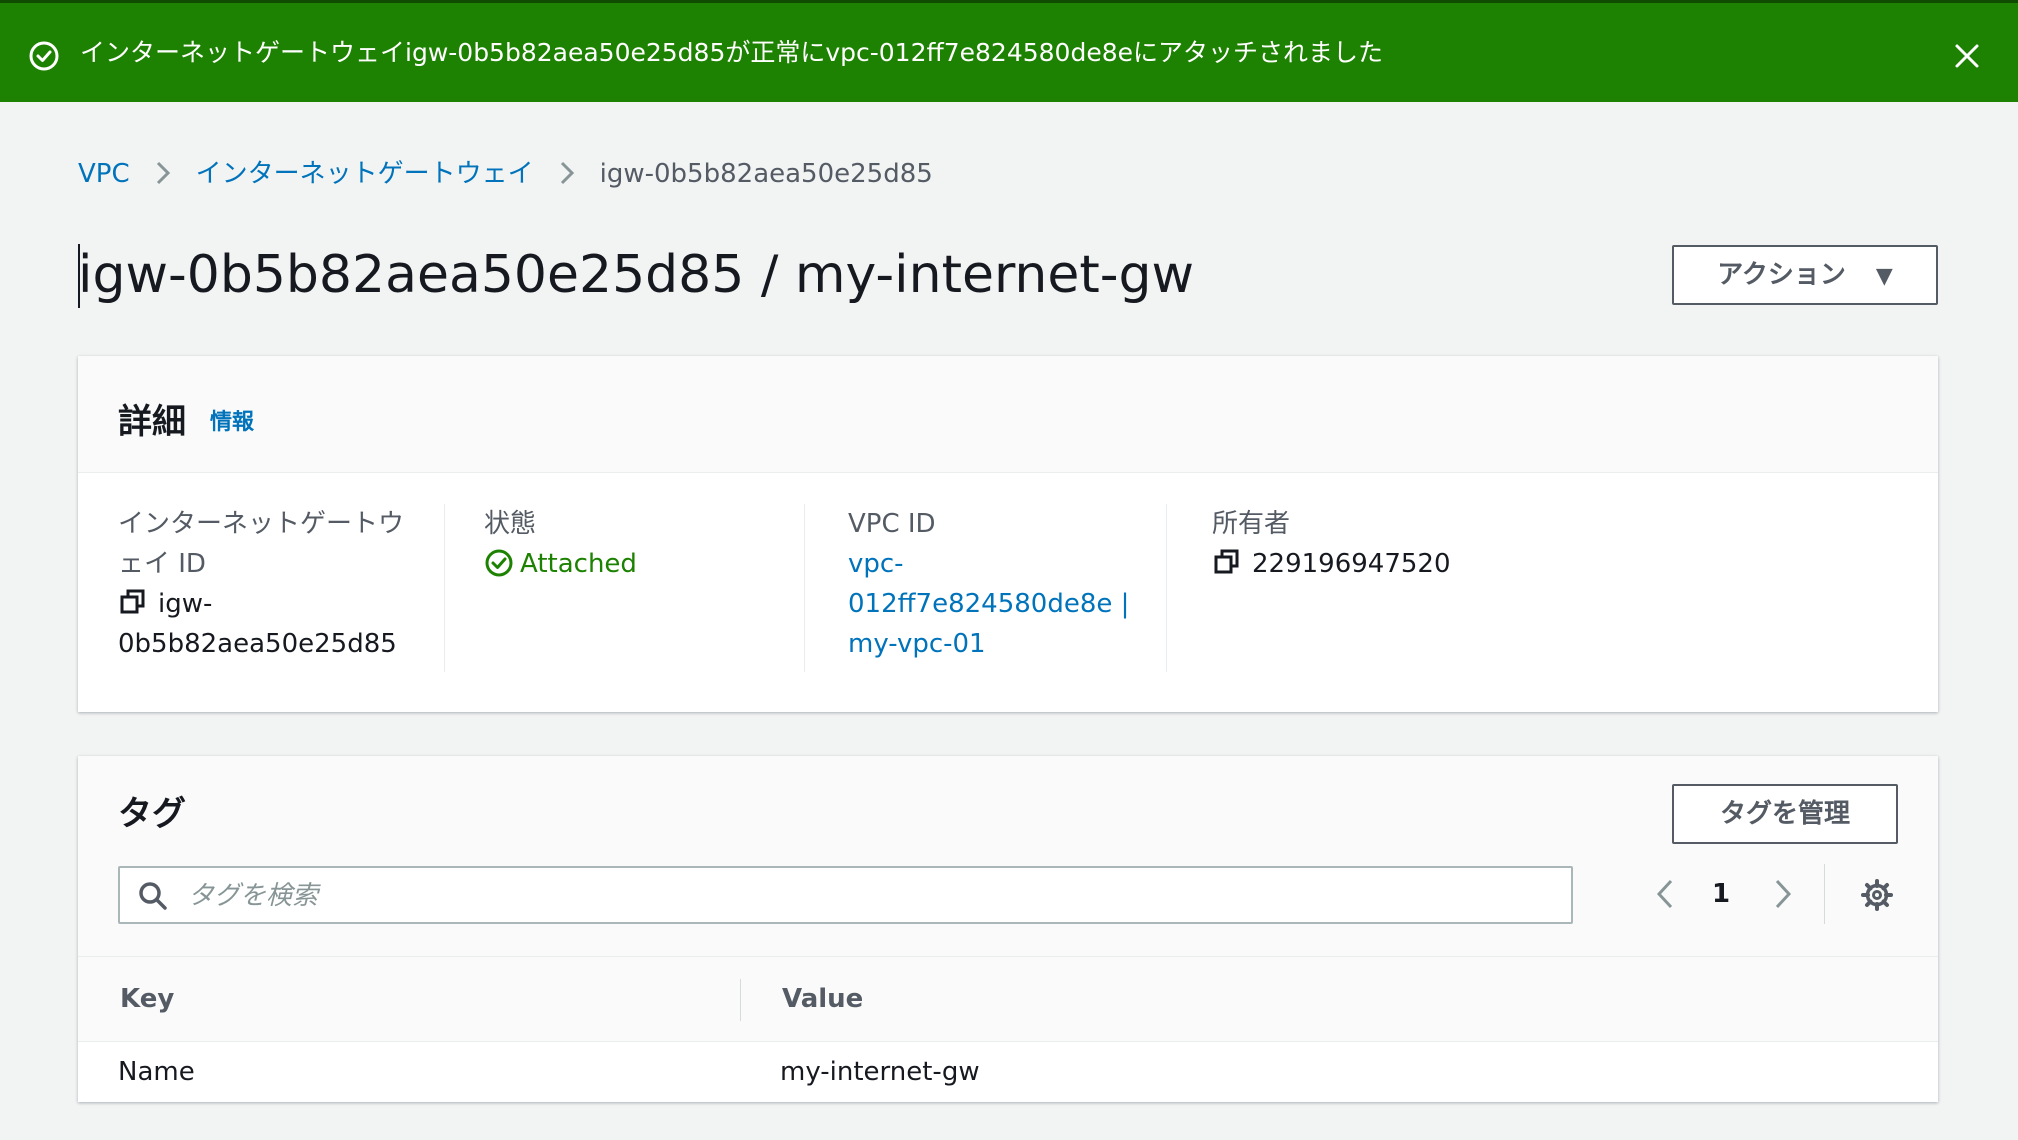 The image size is (2018, 1140). Describe the element at coordinates (1824, 894) in the screenshot. I see `pager-divider` at that location.